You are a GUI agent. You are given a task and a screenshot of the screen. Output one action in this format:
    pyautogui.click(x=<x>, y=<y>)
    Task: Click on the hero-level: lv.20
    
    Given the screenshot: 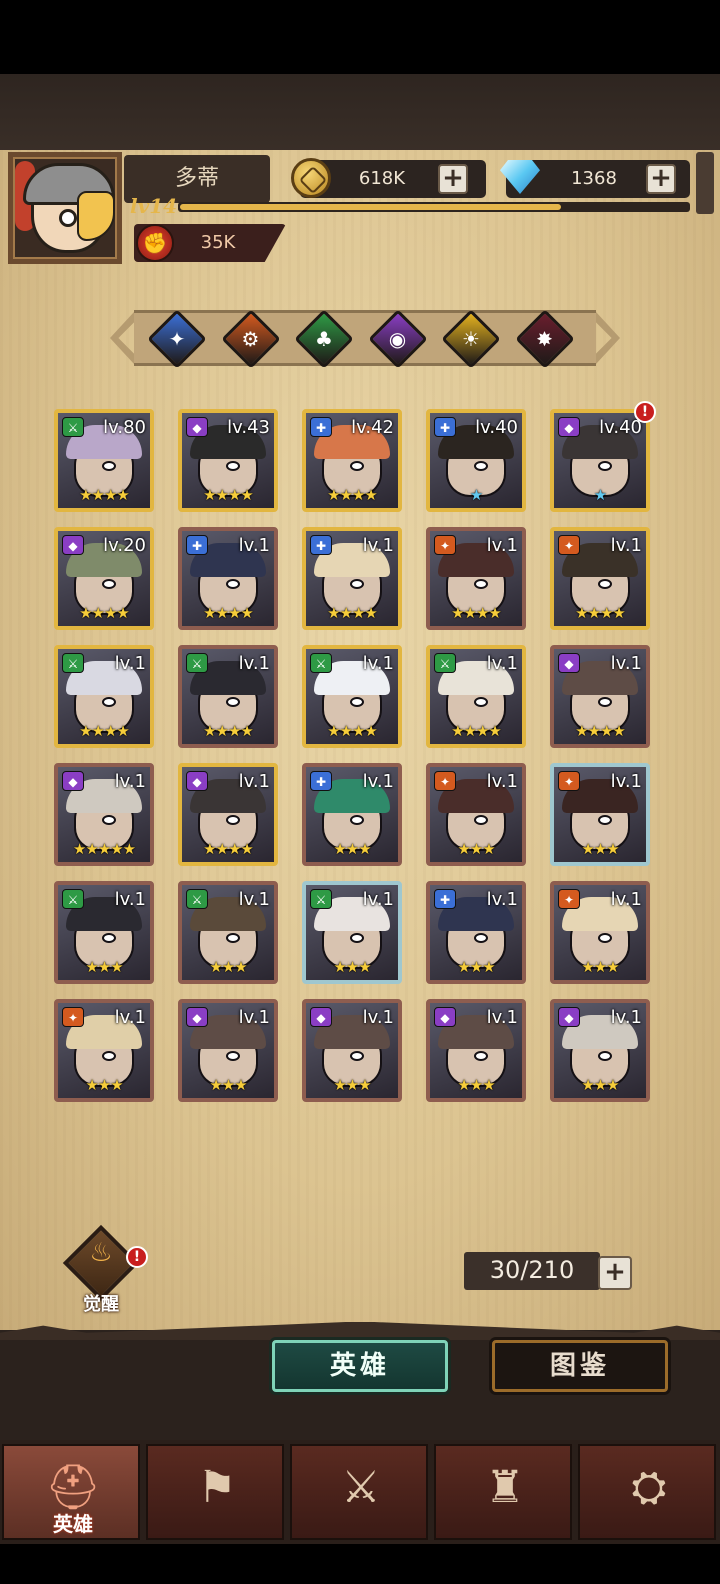 What is the action you would take?
    pyautogui.click(x=124, y=545)
    